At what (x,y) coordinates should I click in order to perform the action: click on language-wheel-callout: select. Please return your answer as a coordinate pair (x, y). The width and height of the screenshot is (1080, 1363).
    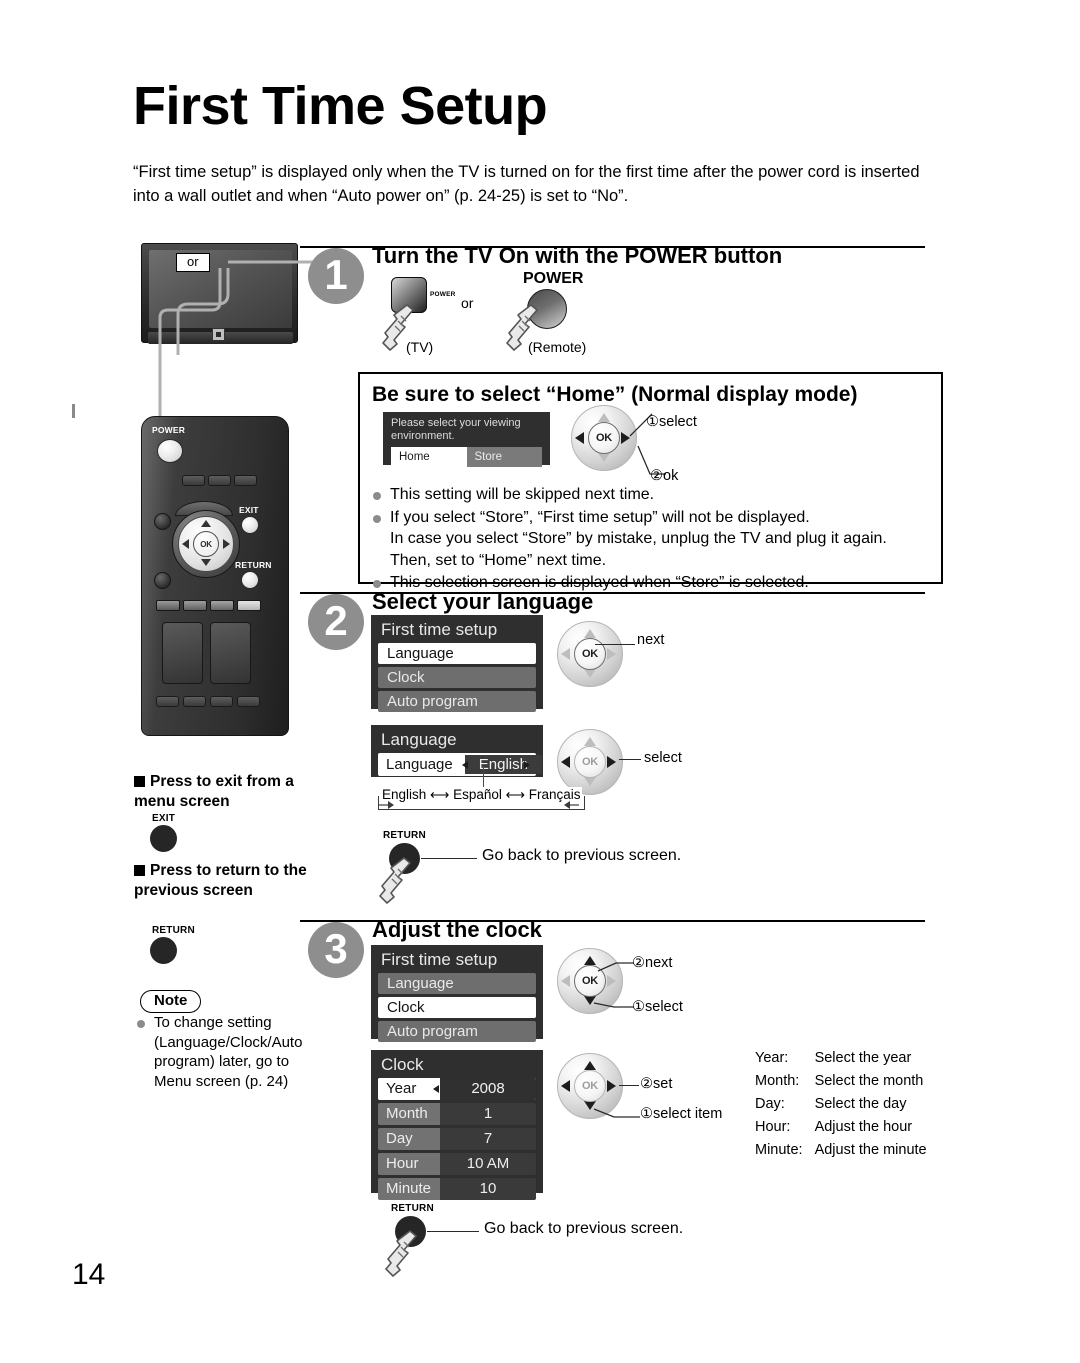
    Looking at the image, I should click on (663, 758).